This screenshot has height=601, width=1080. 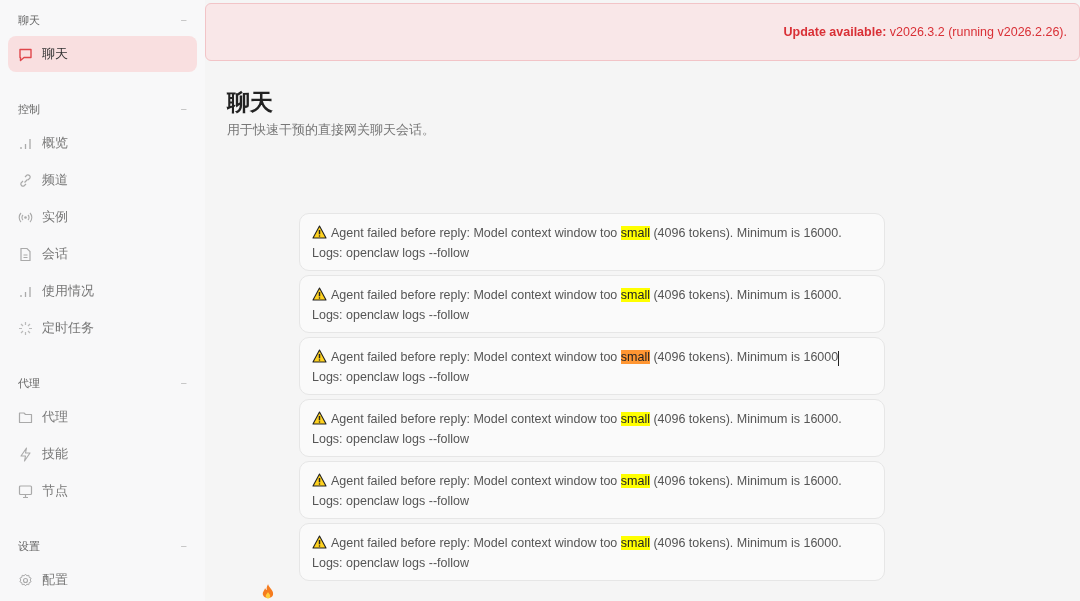 What do you see at coordinates (25, 417) in the screenshot?
I see `folder-icon` at bounding box center [25, 417].